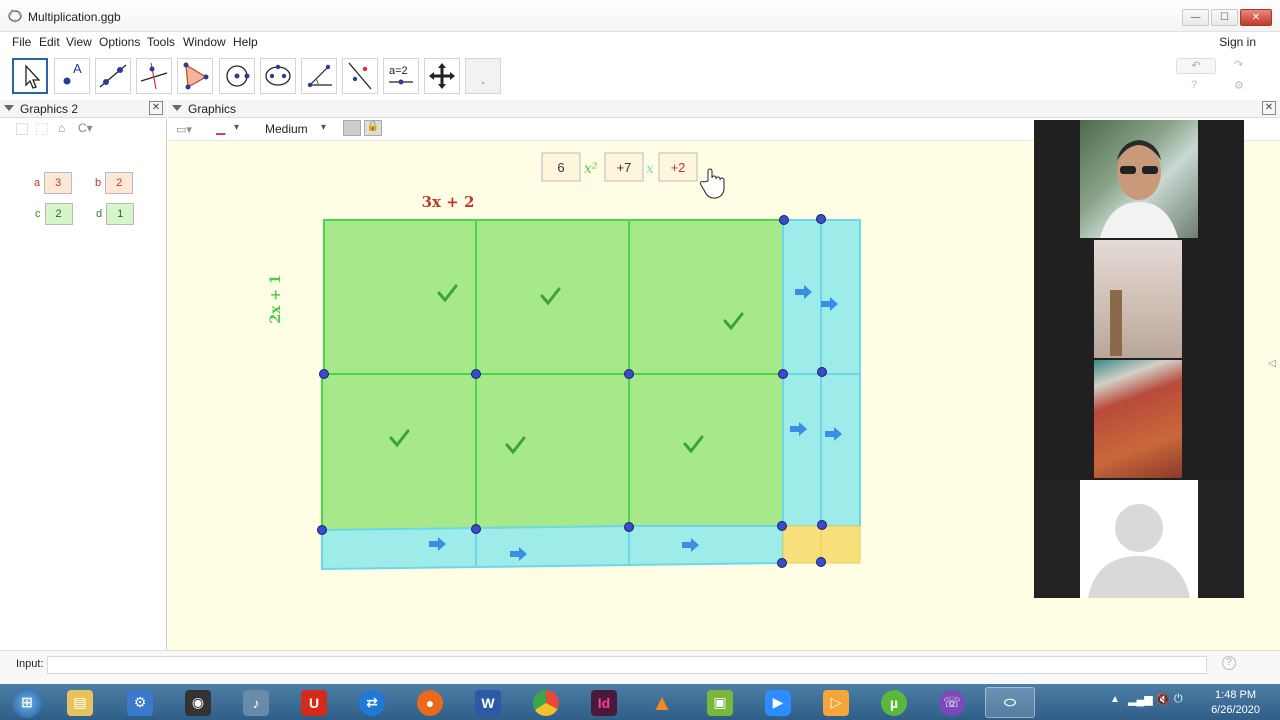 The height and width of the screenshot is (720, 1280). What do you see at coordinates (372, 702) in the screenshot?
I see `taskbar-teamviewer: ⇄` at bounding box center [372, 702].